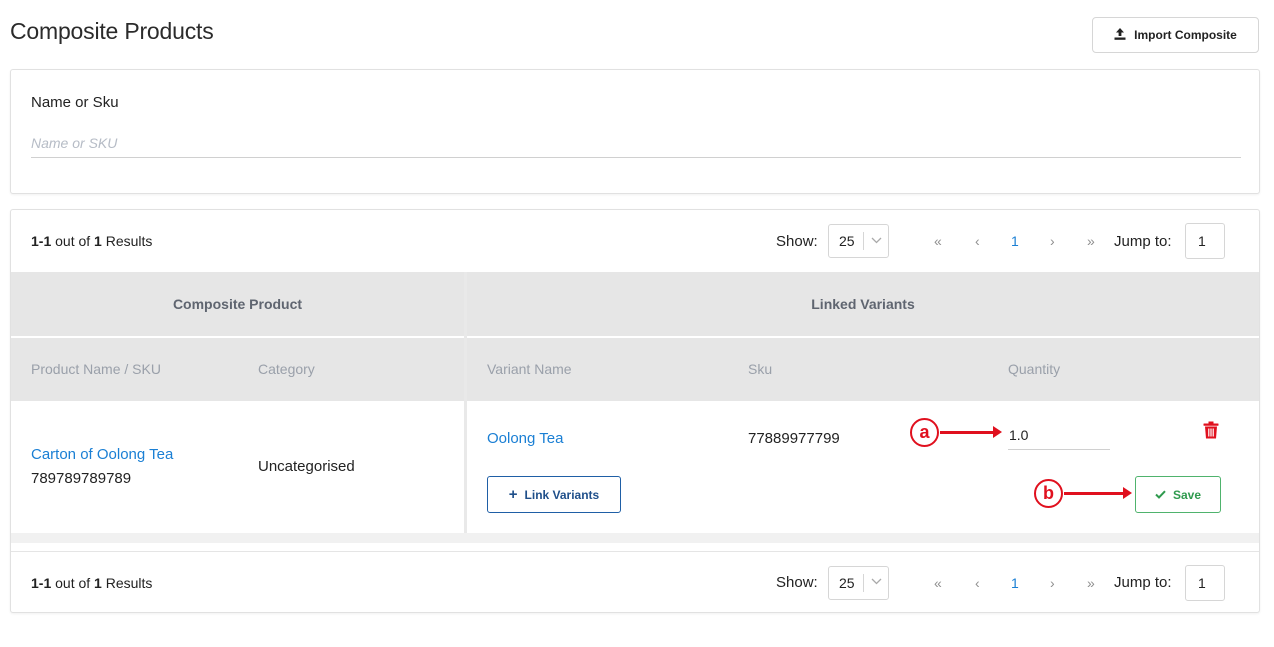  I want to click on page-title: Composite Products, so click(112, 31).